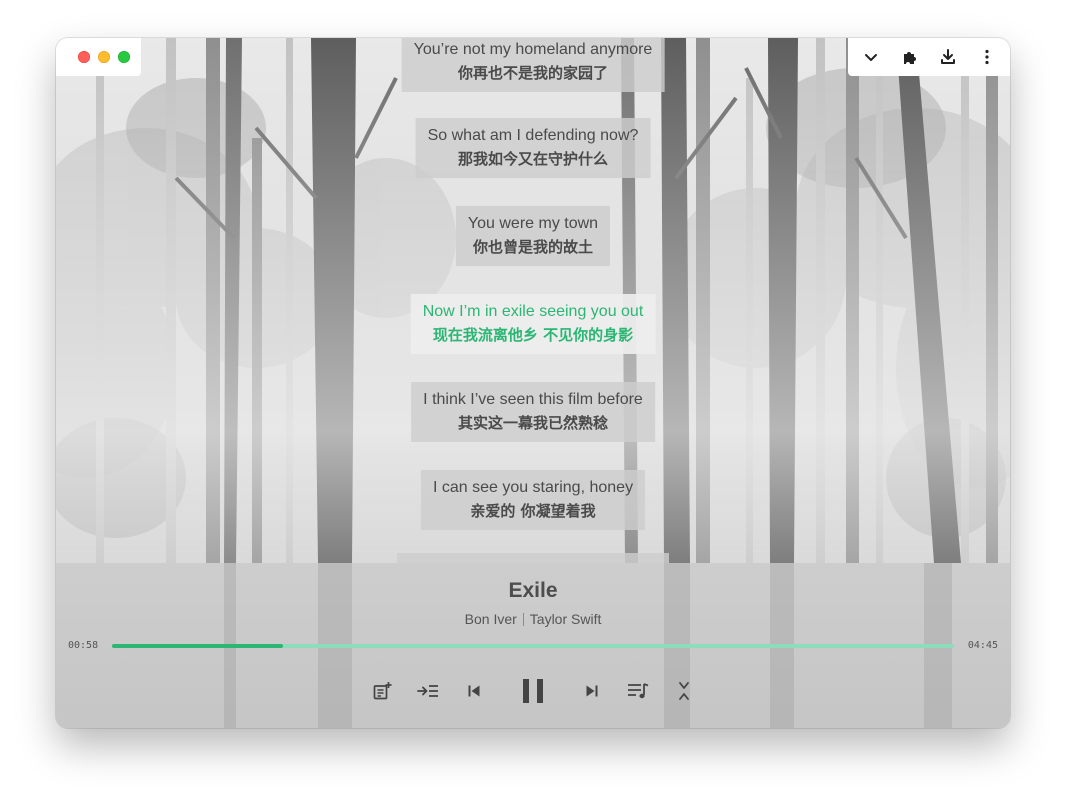 This screenshot has height=803, width=1066. I want to click on add-to-playlist-button, so click(382, 691).